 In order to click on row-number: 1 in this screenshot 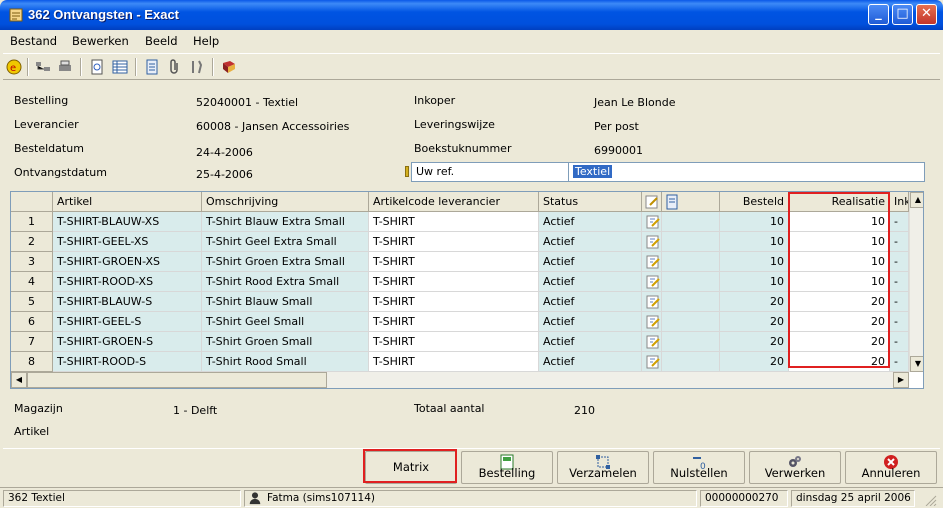, I will do `click(32, 222)`.